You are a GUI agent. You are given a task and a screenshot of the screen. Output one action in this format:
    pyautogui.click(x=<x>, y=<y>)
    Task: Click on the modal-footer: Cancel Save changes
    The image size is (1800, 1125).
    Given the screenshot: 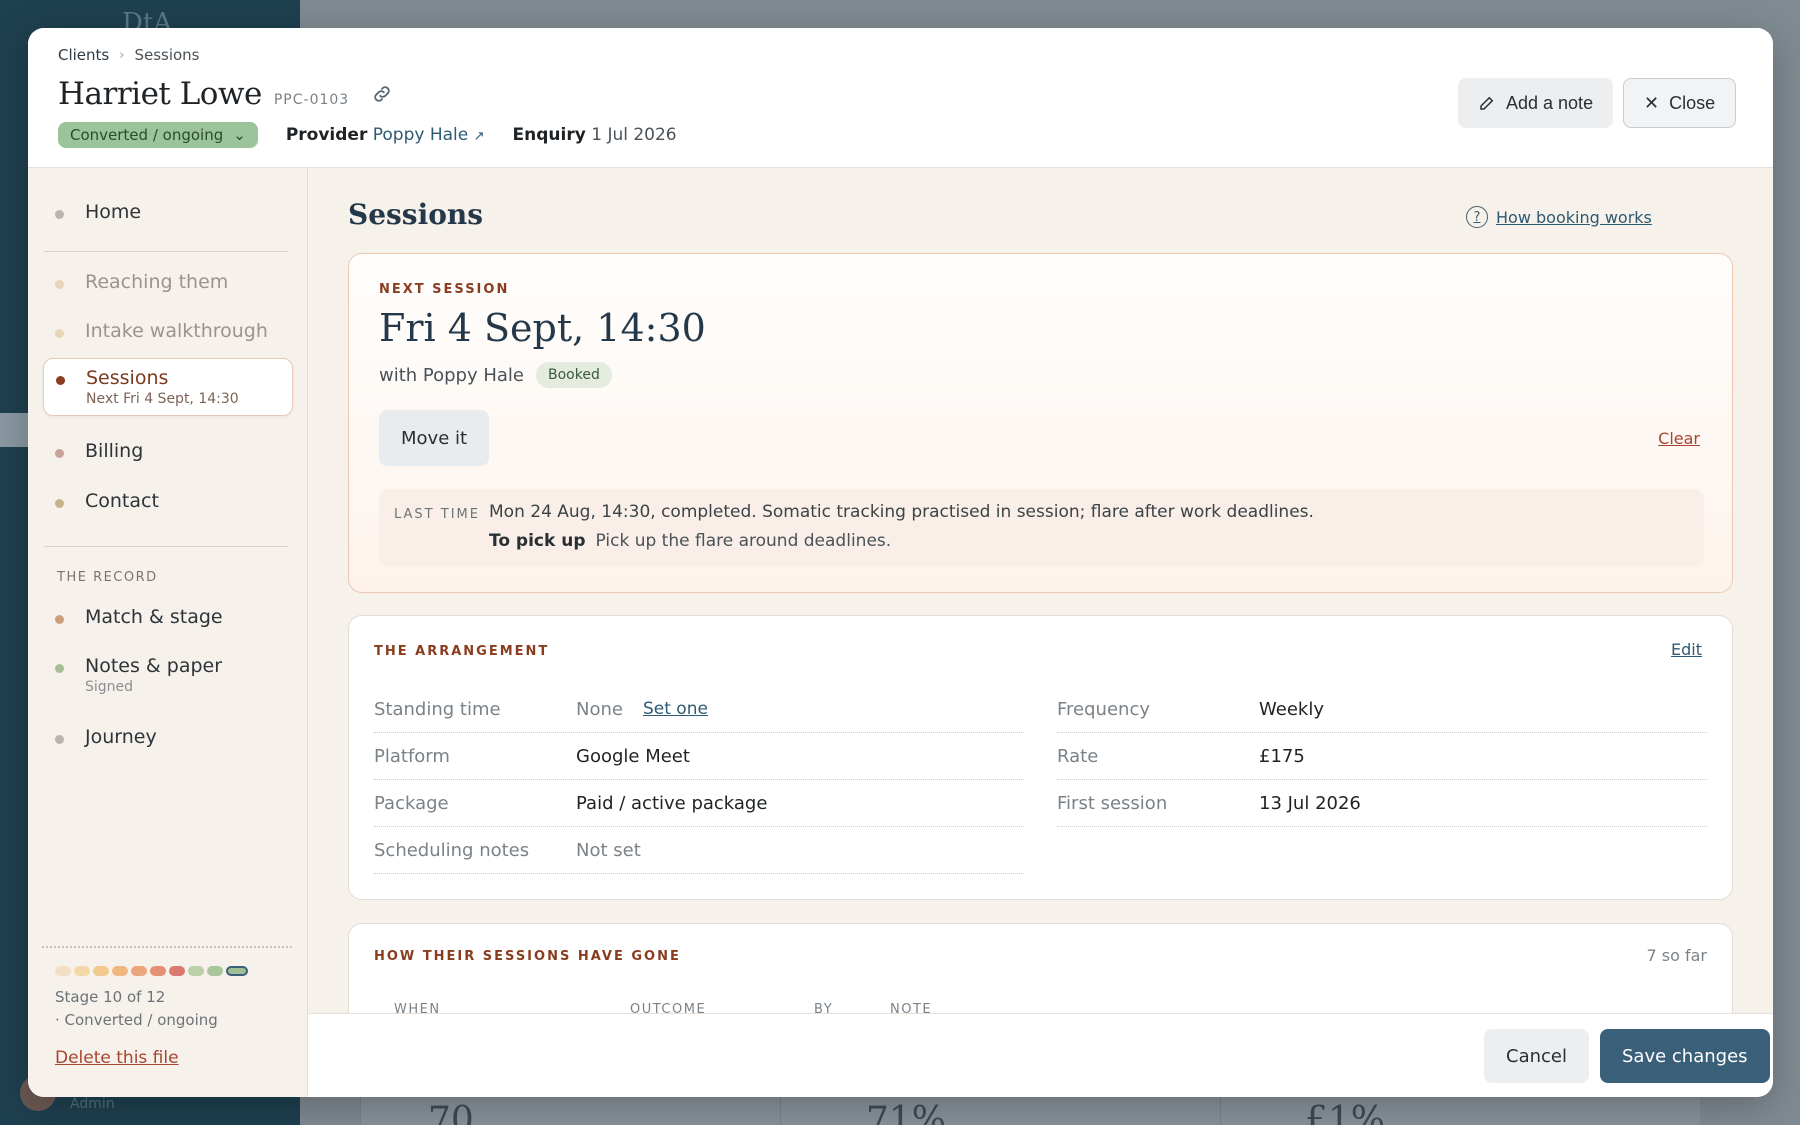 What is the action you would take?
    pyautogui.click(x=1040, y=1055)
    